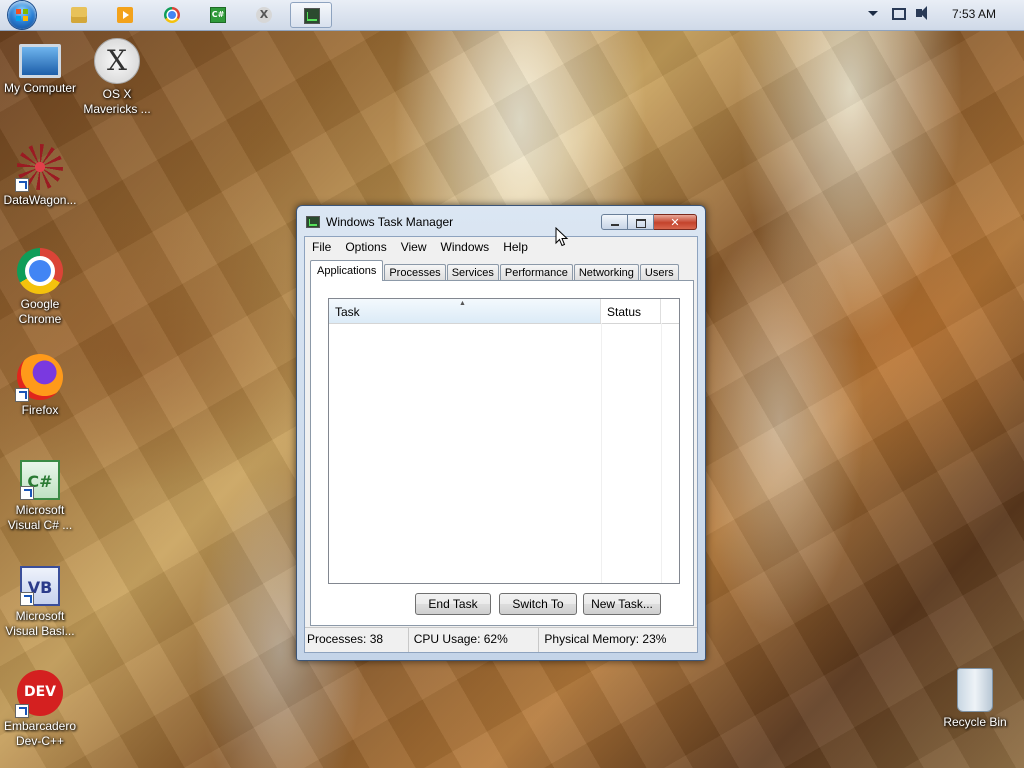 This screenshot has height=768, width=1024. What do you see at coordinates (40, 410) in the screenshot?
I see `desktop-icon-label: Firefox` at bounding box center [40, 410].